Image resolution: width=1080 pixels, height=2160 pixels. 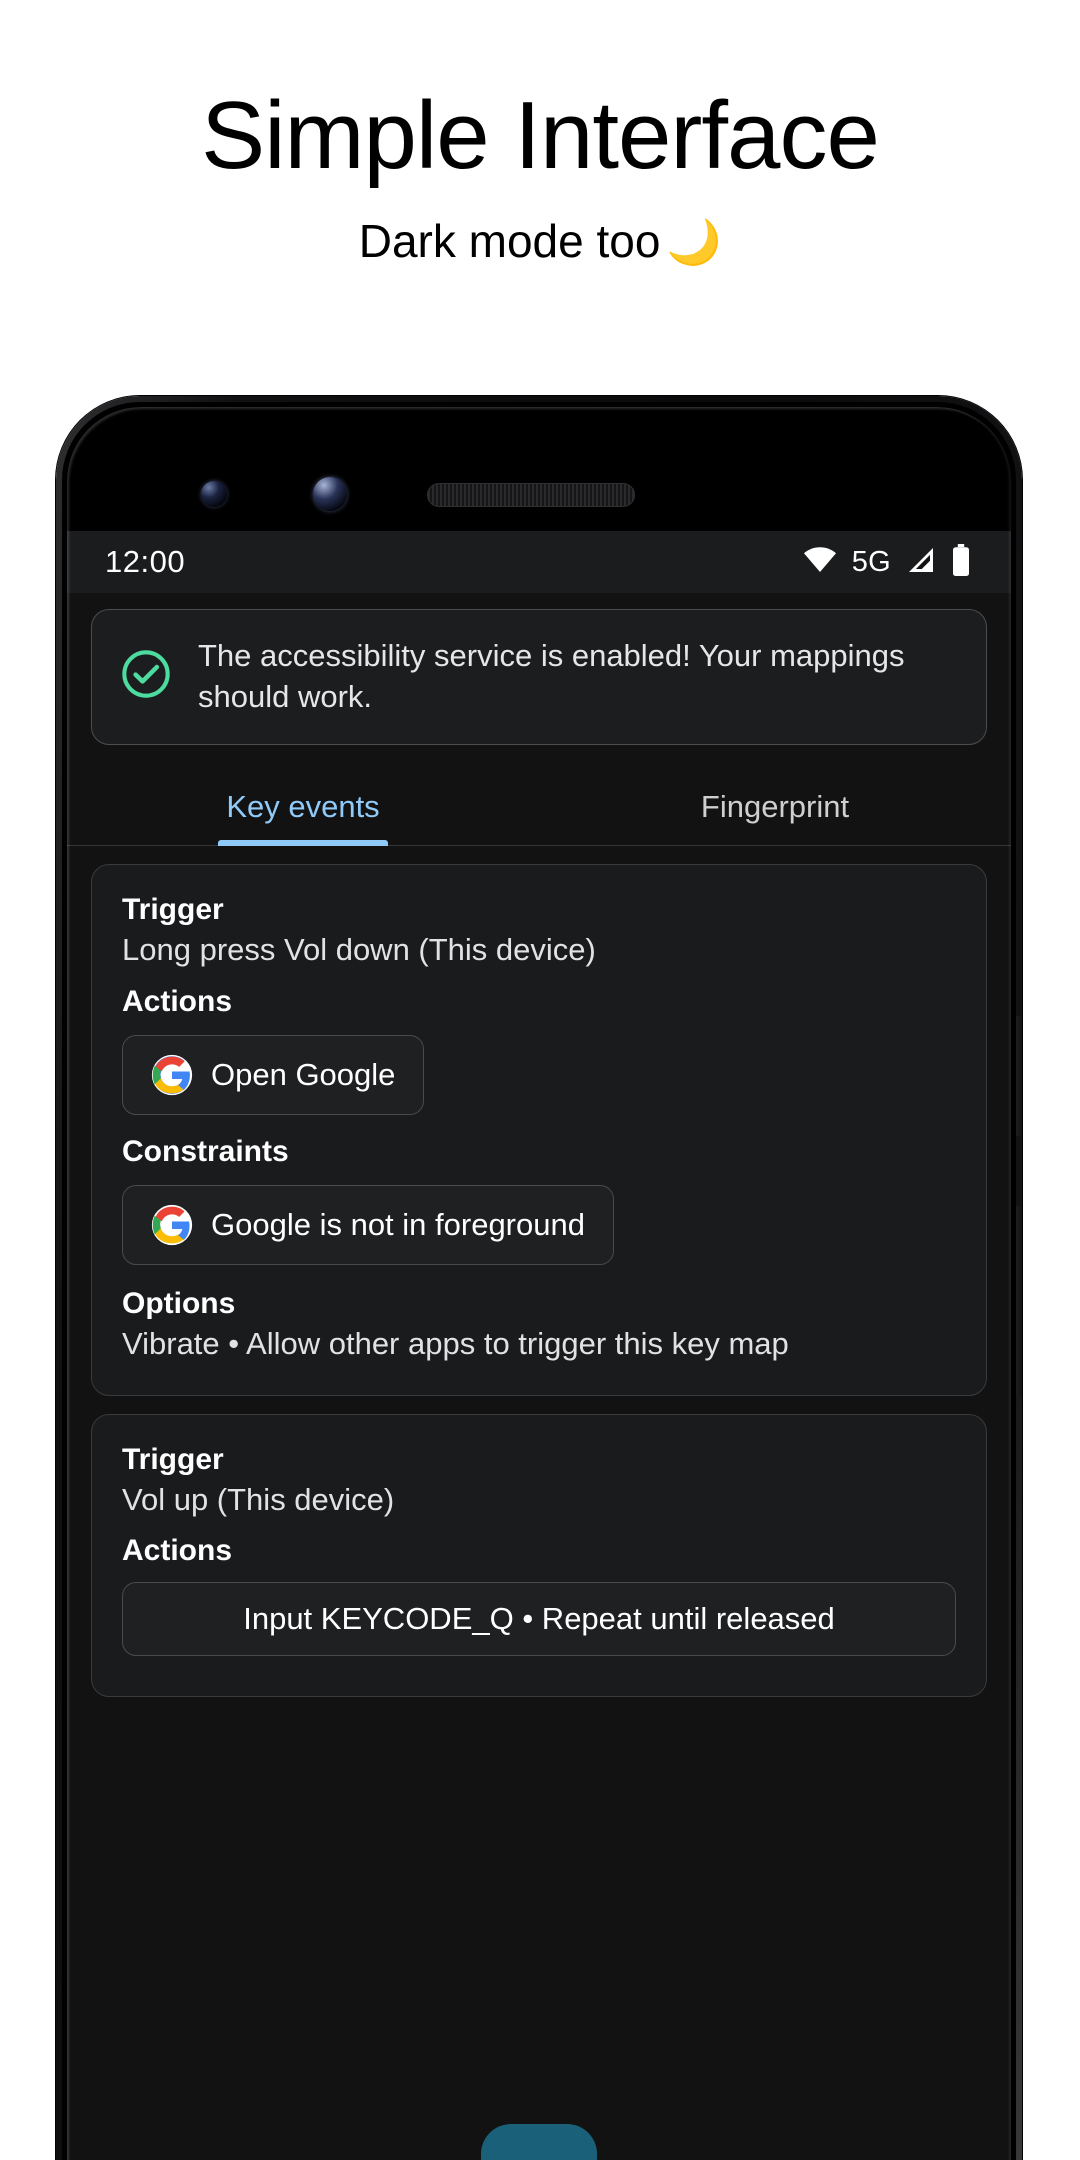 I want to click on tab-fingerprint: Fingerprint, so click(x=775, y=806).